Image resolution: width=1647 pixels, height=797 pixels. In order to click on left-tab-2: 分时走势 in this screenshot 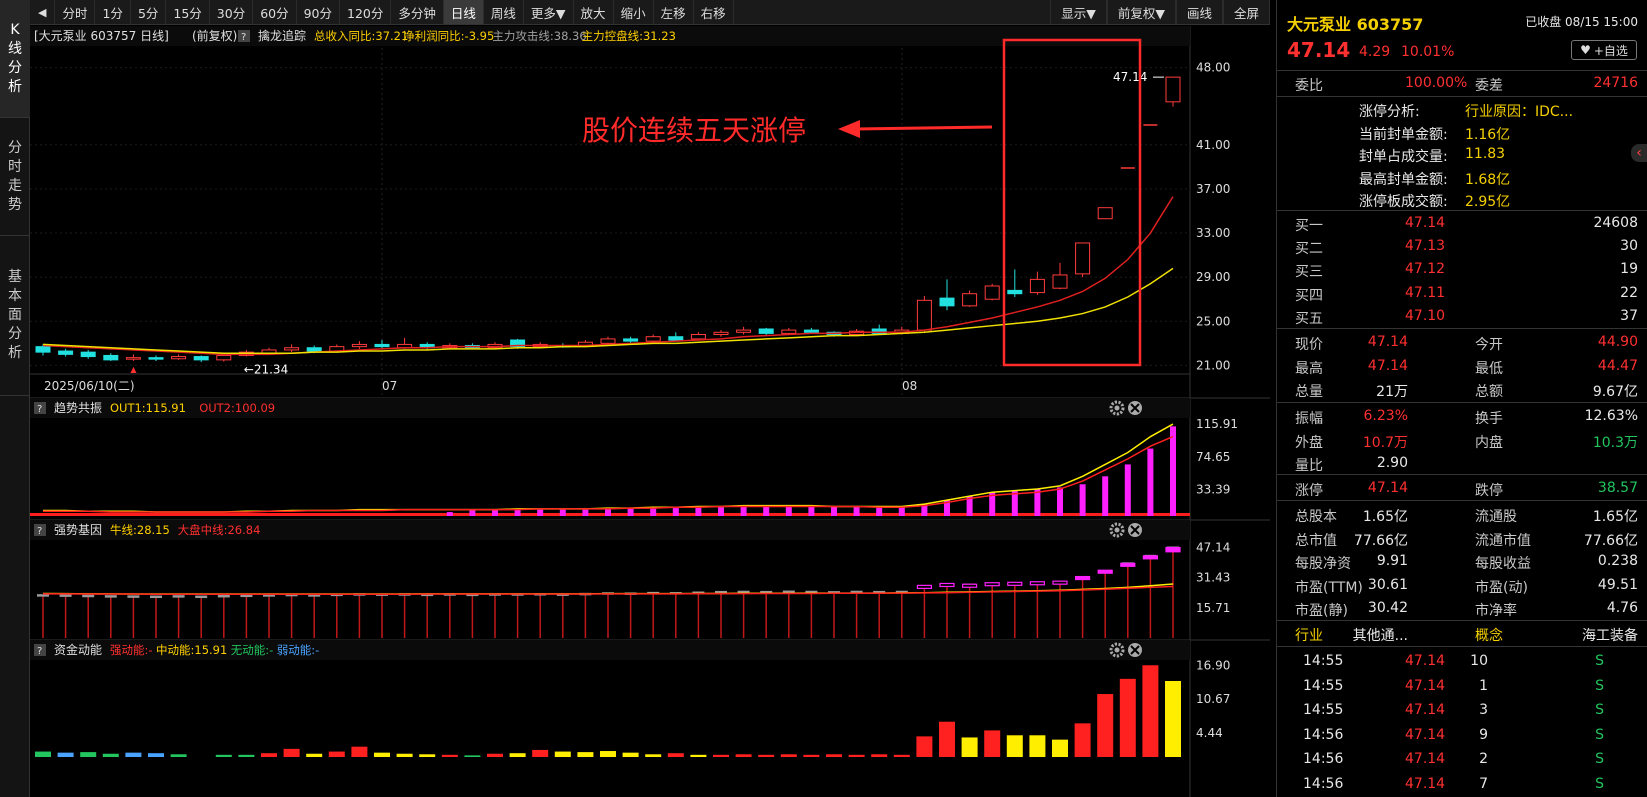, I will do `click(15, 177)`.